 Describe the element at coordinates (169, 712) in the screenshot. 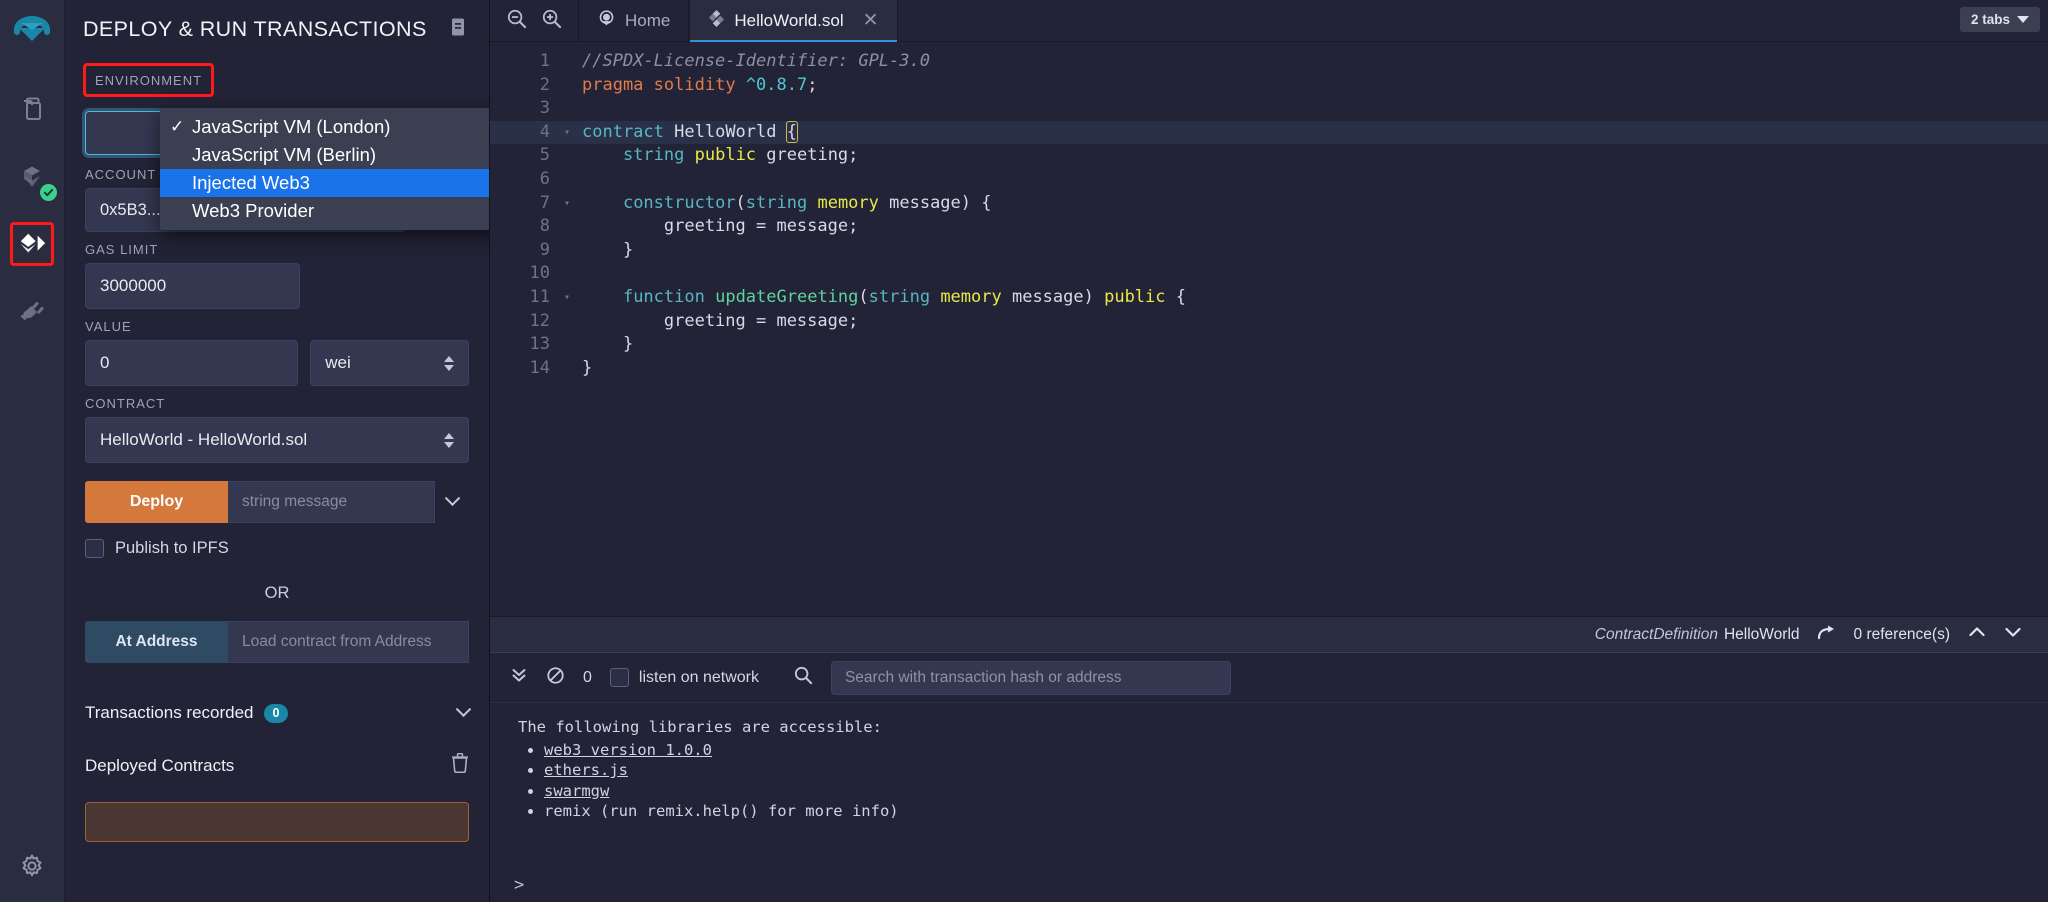

I see `transactions-recorded-label: Transactions recorded` at that location.